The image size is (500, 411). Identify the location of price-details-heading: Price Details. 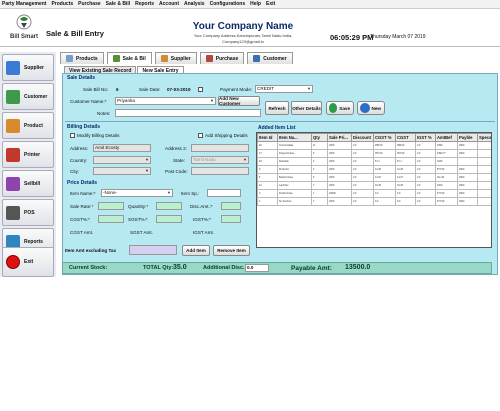
(82, 183).